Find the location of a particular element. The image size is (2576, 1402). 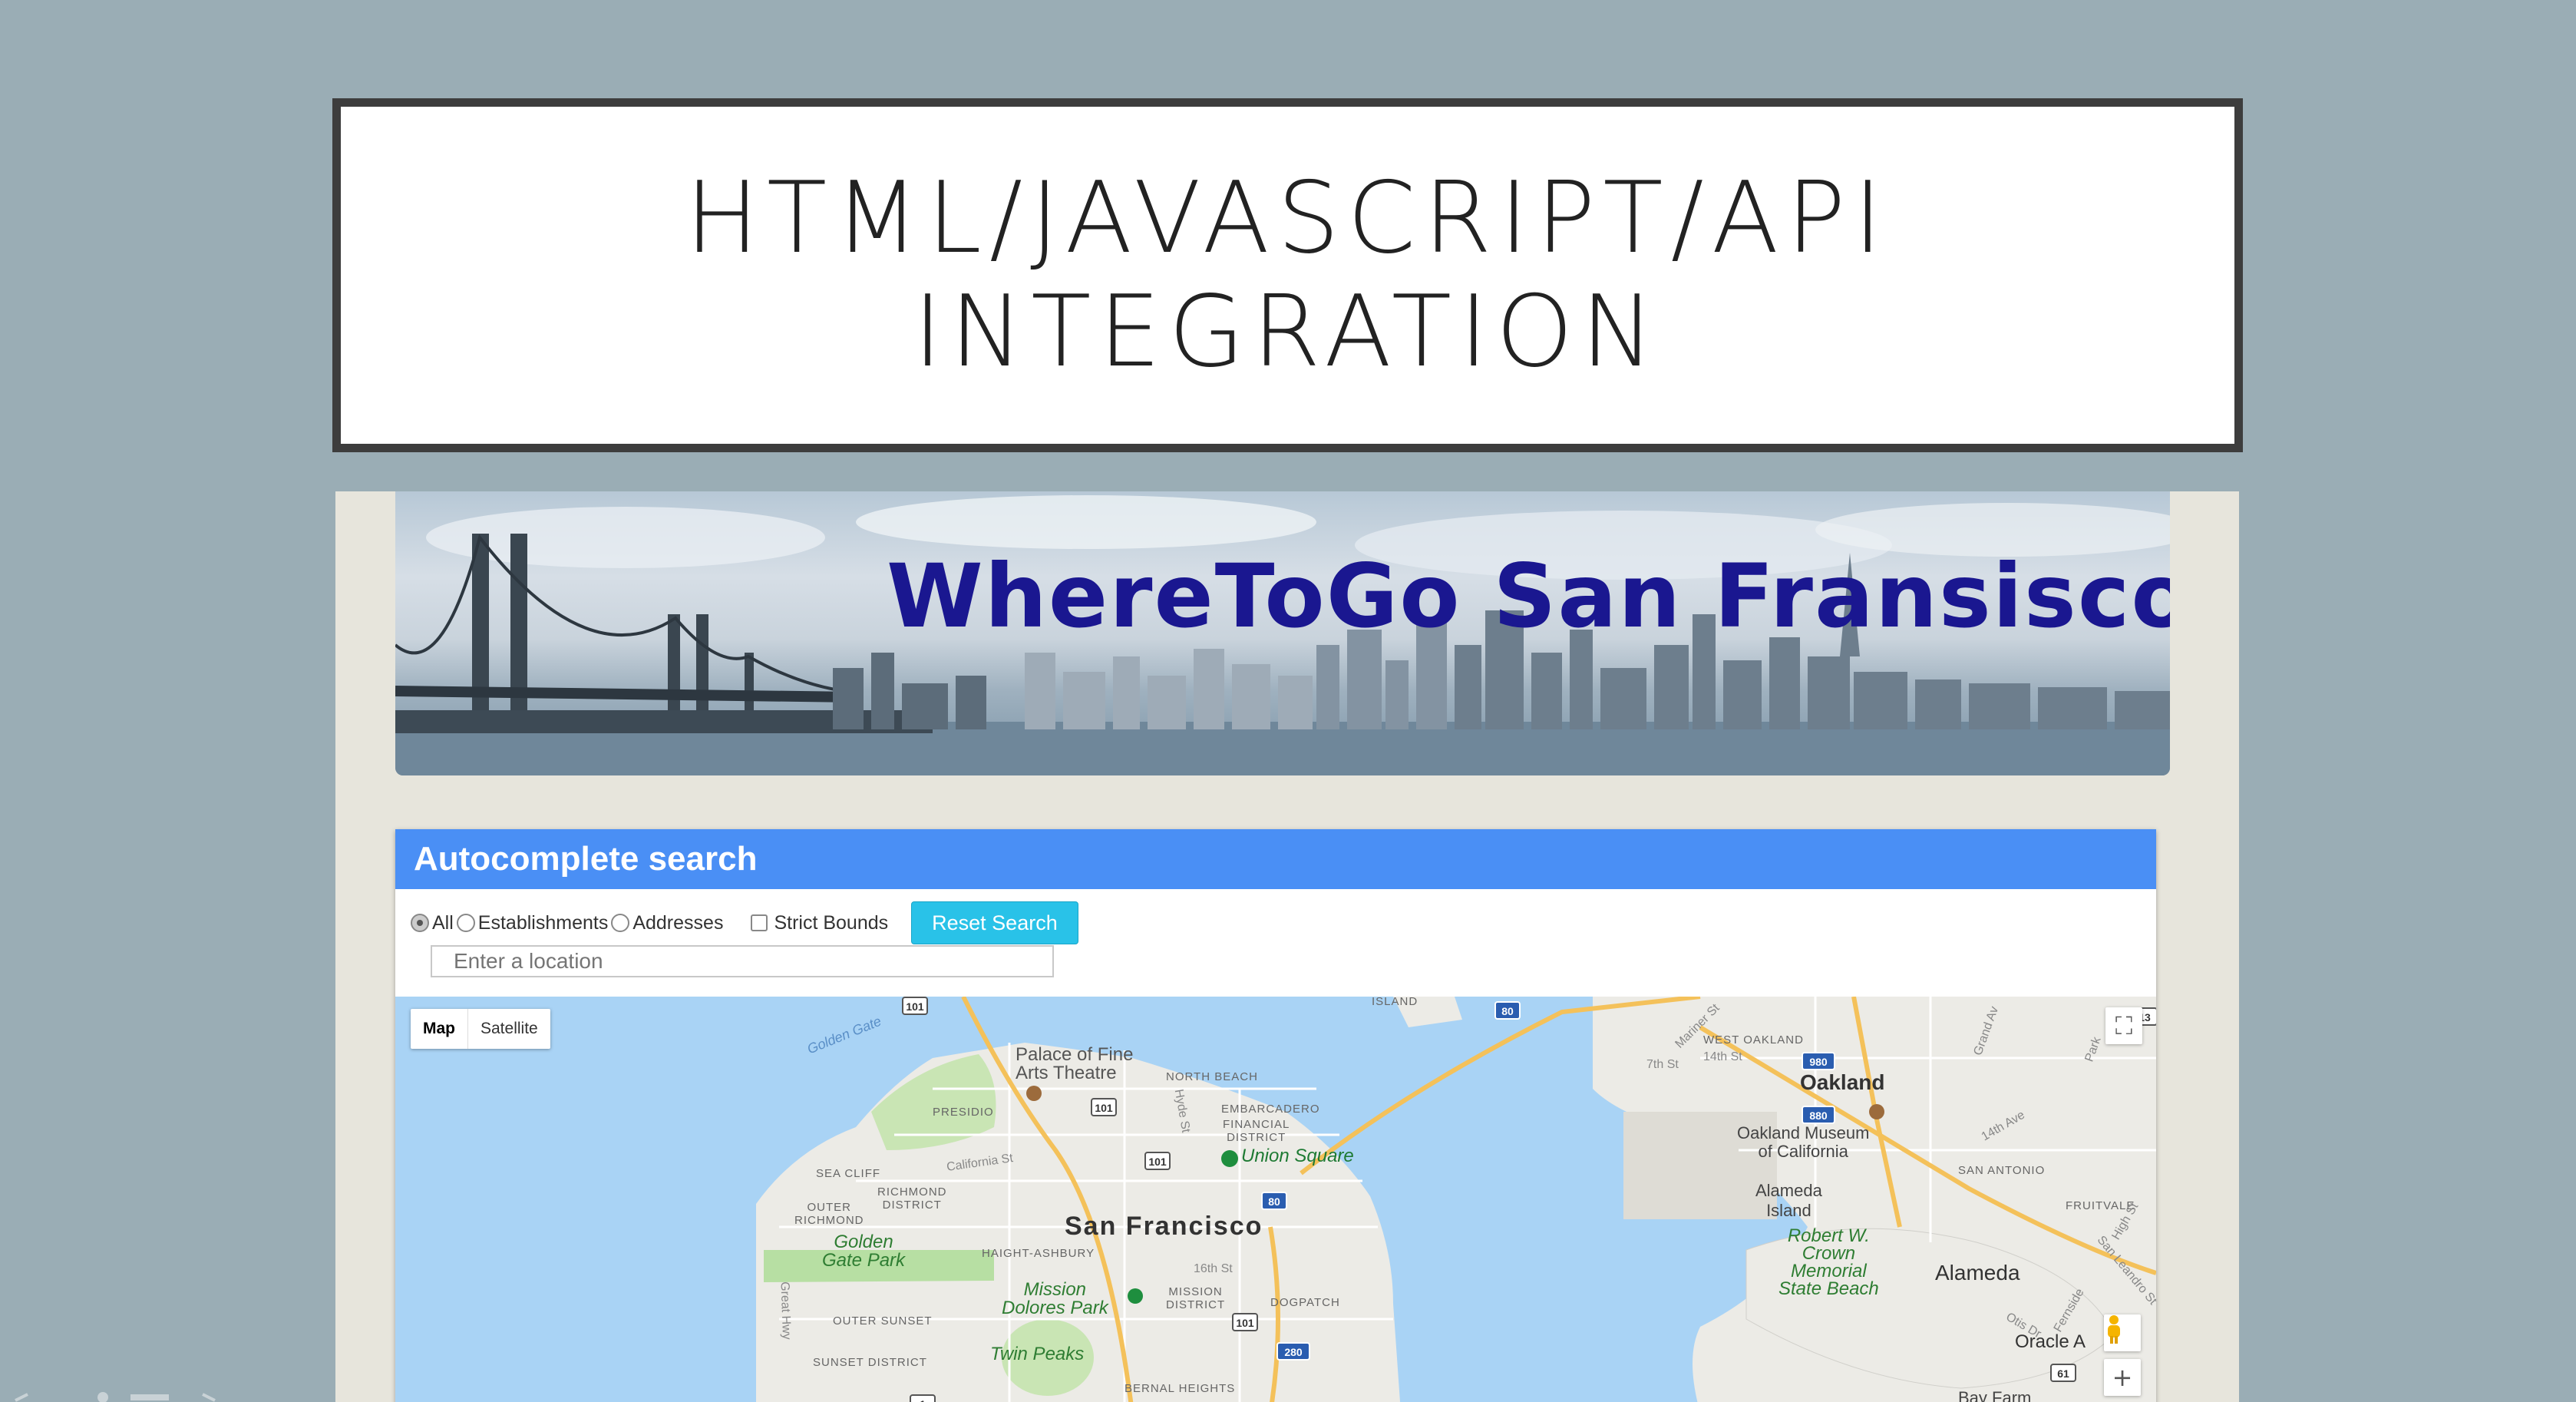

radio-establishments-option: Establishments is located at coordinates (532, 923).